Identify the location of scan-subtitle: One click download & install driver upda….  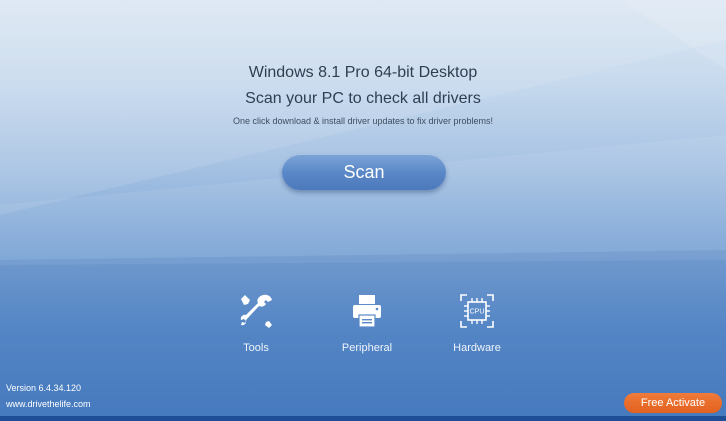
(363, 121).